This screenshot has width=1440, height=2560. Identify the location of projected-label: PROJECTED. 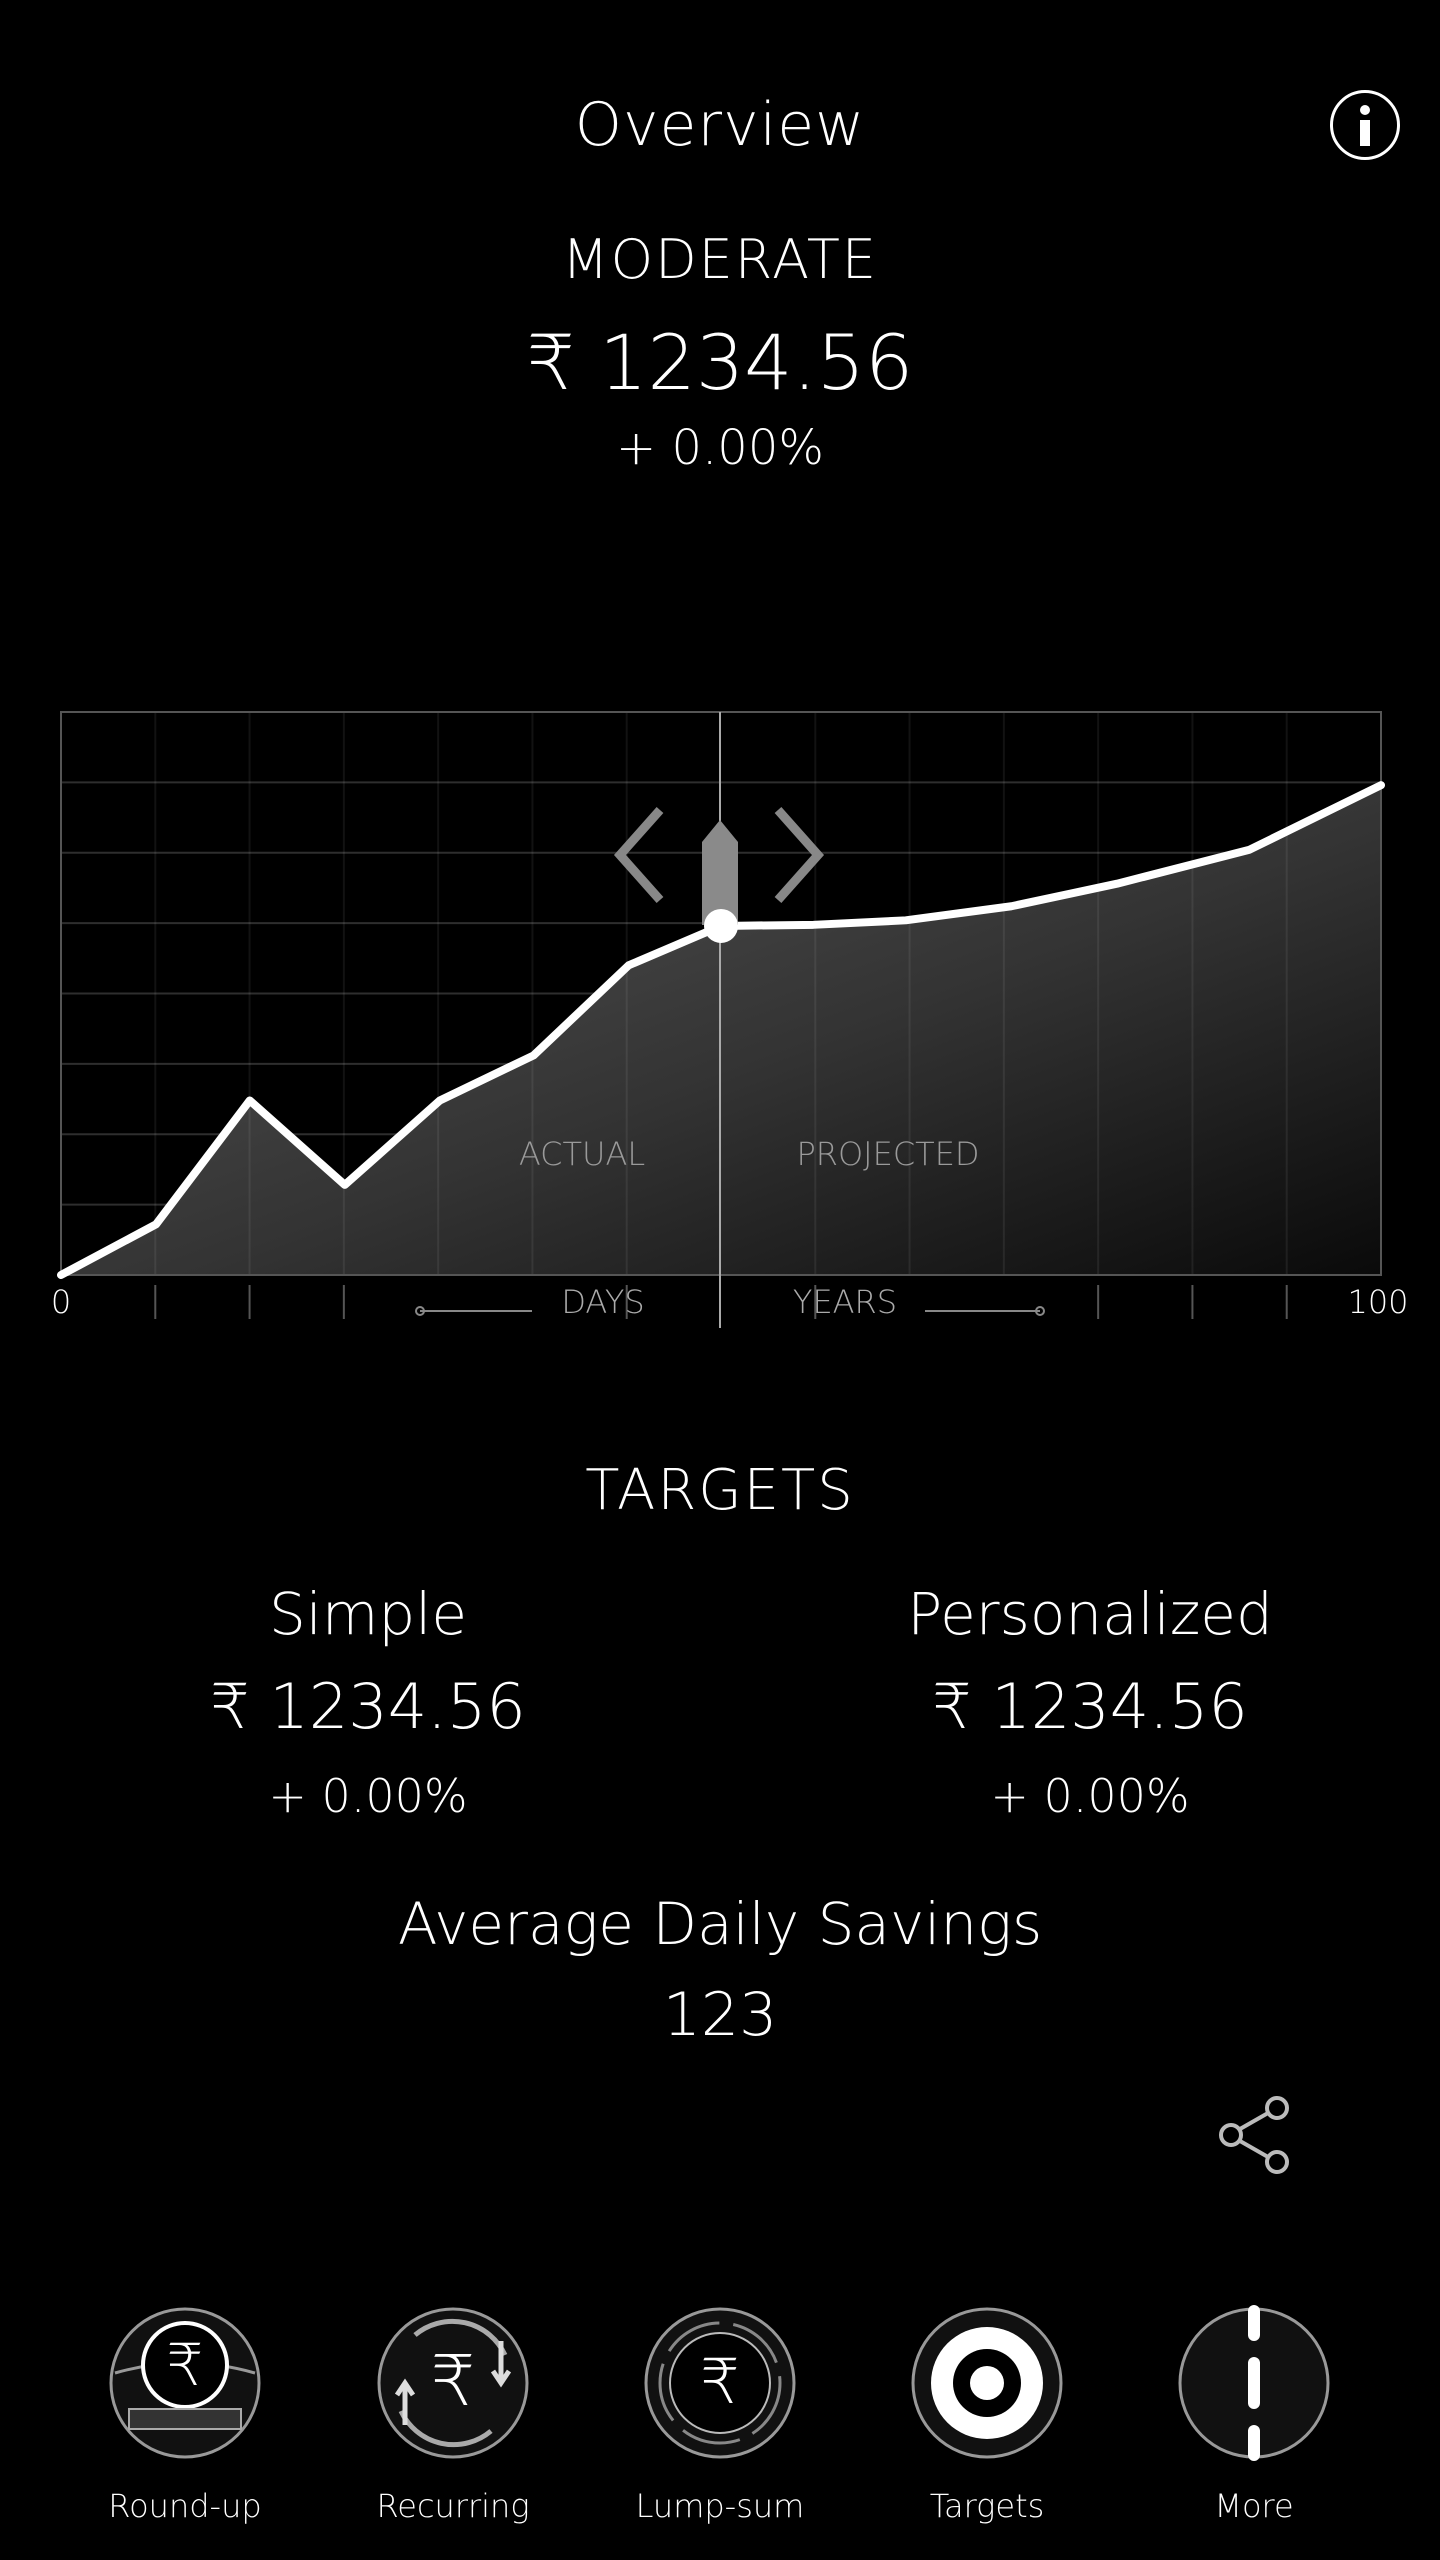
(887, 1154).